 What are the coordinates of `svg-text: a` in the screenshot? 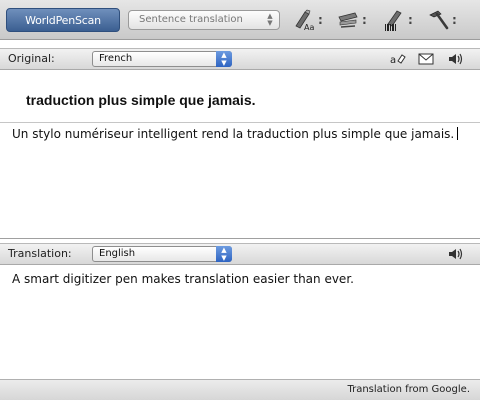 It's located at (393, 60).